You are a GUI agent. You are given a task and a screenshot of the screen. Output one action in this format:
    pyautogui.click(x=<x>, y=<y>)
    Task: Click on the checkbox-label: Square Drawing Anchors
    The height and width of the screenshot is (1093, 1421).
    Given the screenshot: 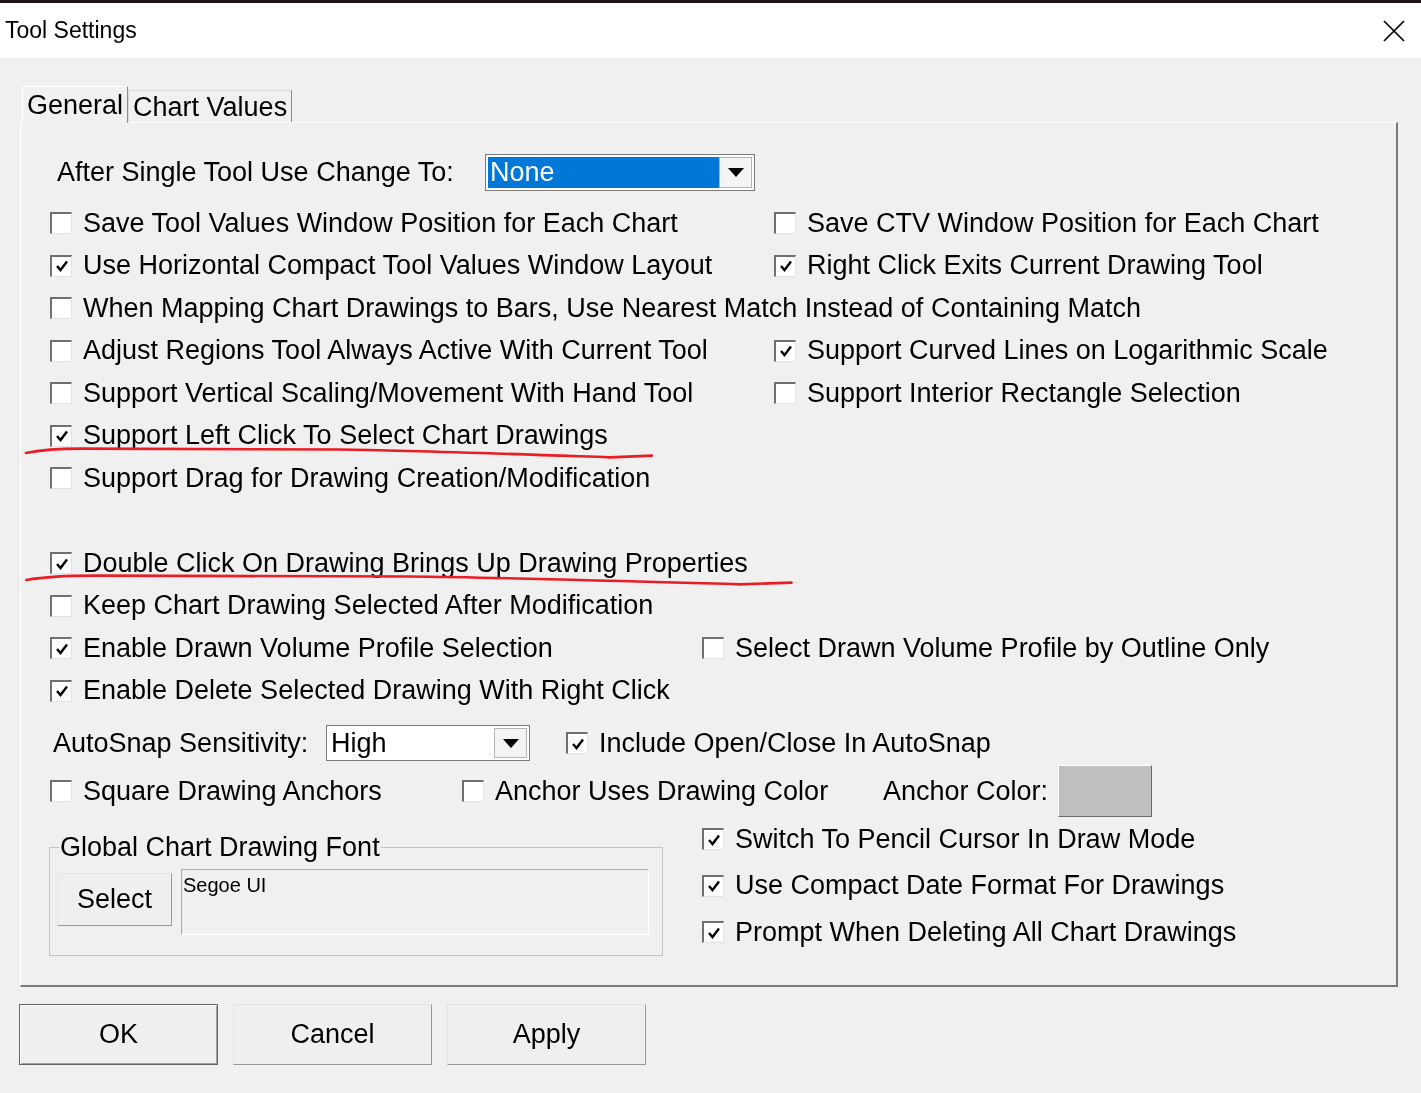 What is the action you would take?
    pyautogui.click(x=232, y=791)
    